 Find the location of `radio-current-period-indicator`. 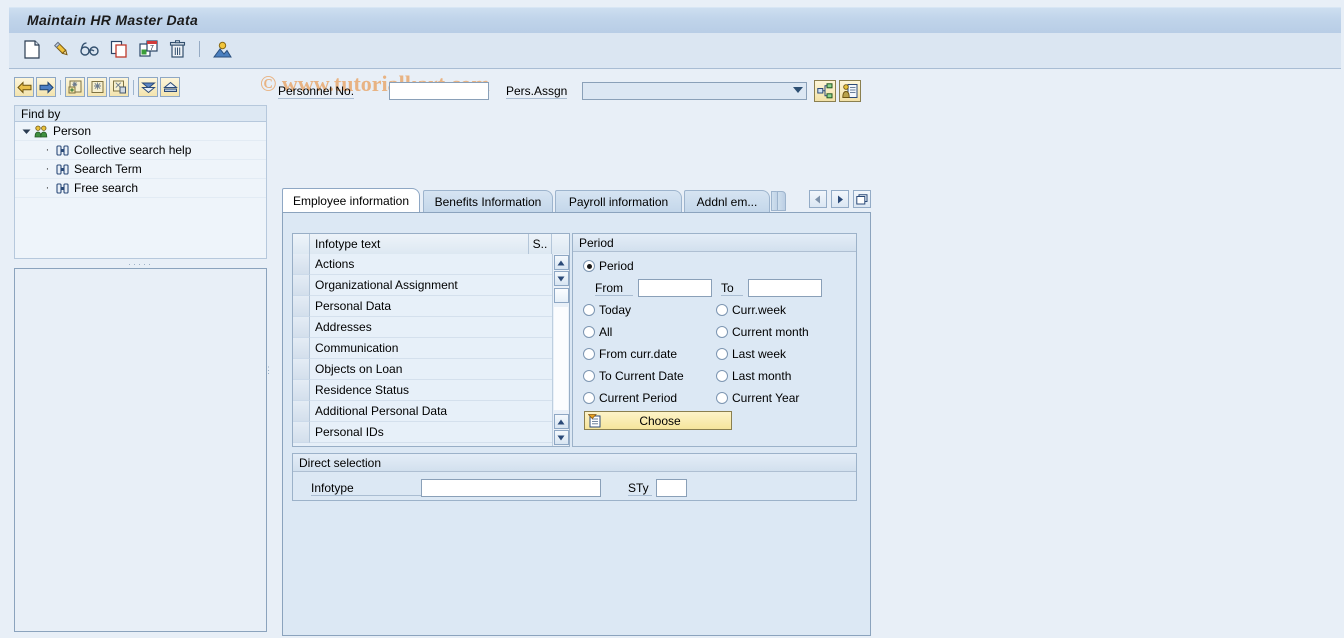

radio-current-period-indicator is located at coordinates (589, 398).